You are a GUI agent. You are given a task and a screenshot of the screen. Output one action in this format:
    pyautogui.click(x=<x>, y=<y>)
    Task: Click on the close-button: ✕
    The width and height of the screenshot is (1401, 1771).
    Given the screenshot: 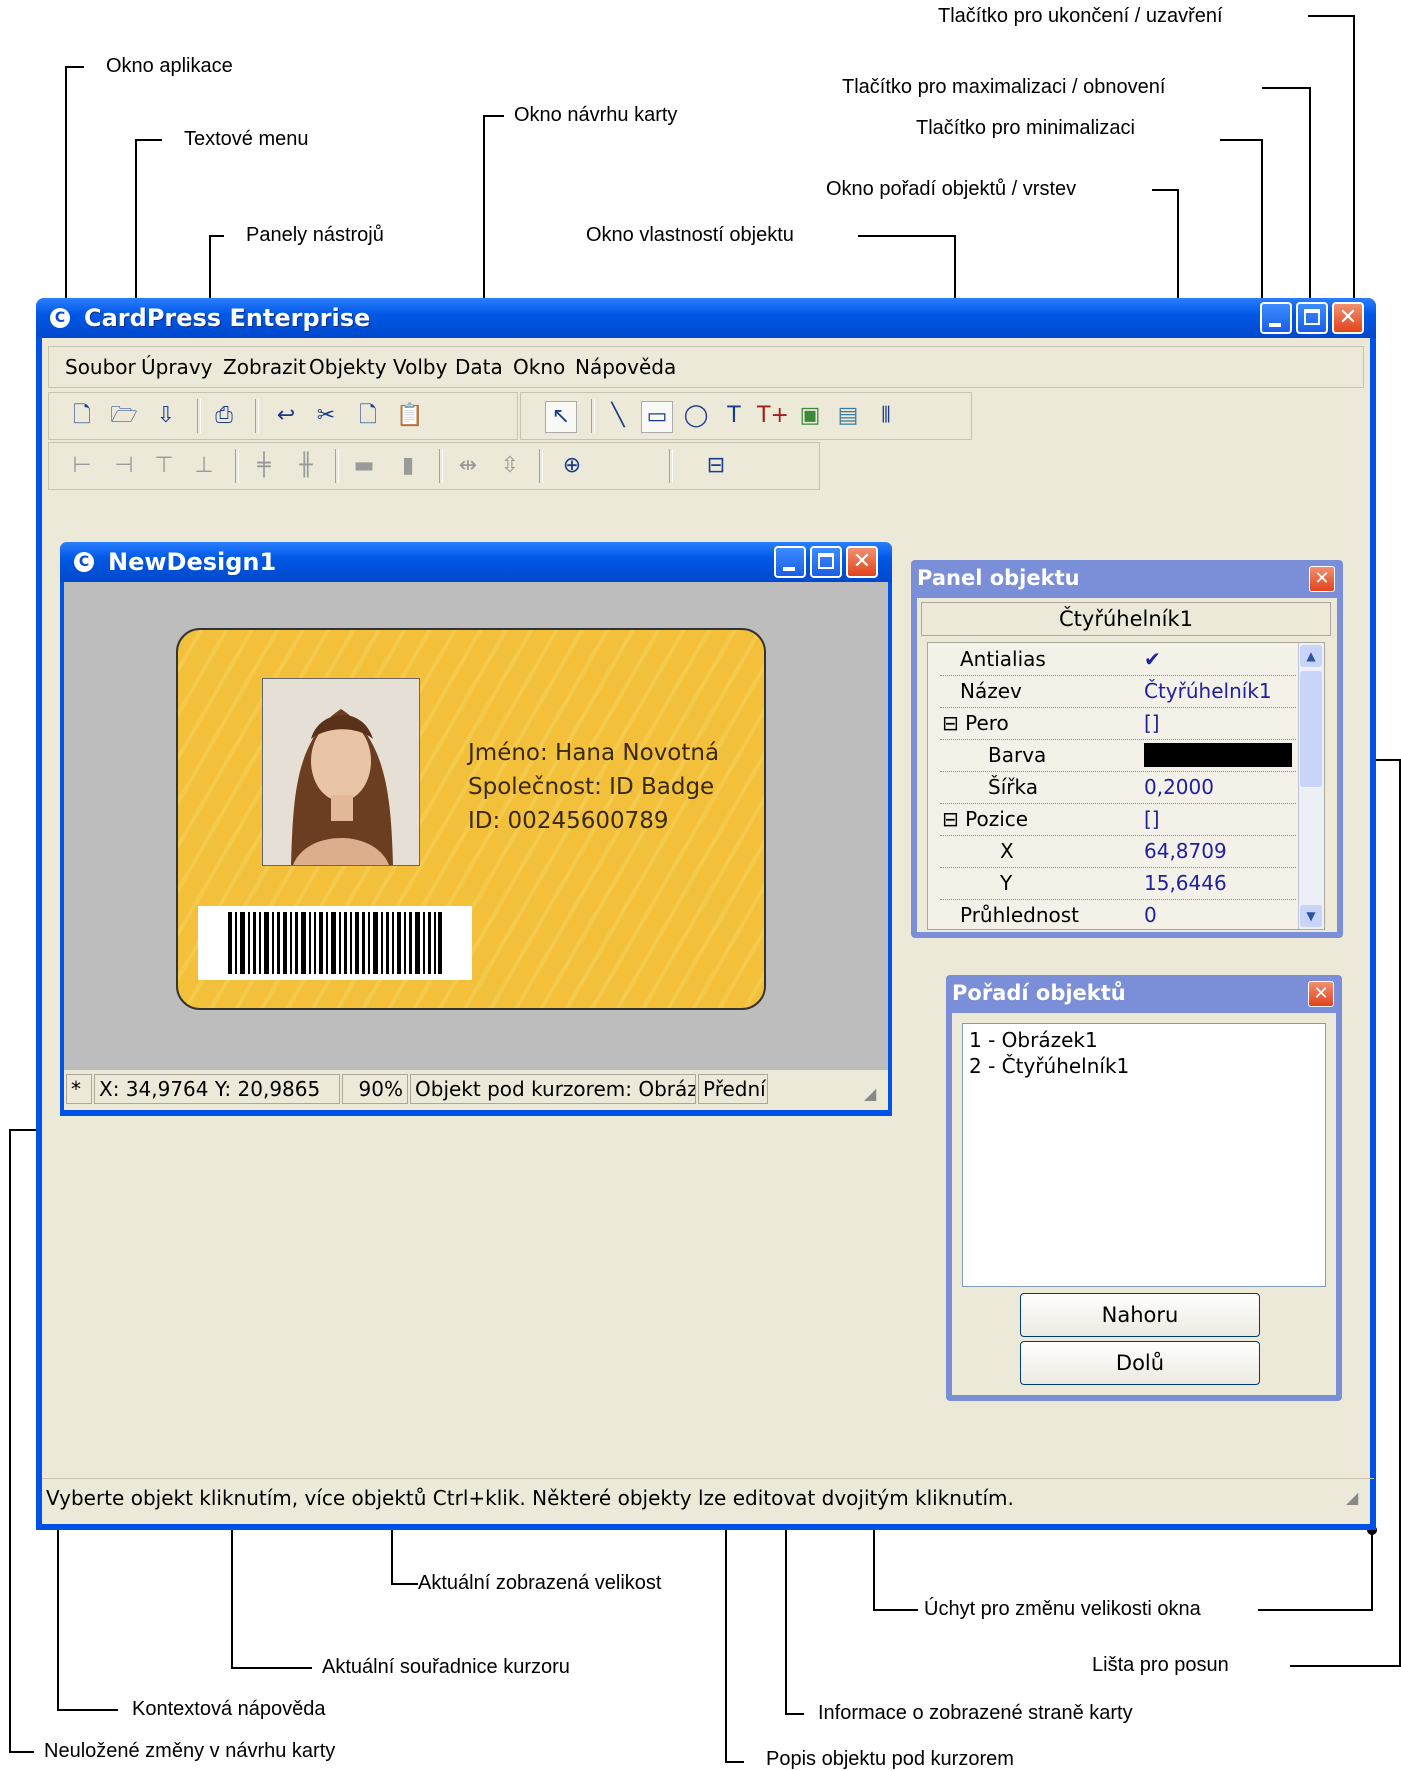 What is the action you would take?
    pyautogui.click(x=1348, y=318)
    